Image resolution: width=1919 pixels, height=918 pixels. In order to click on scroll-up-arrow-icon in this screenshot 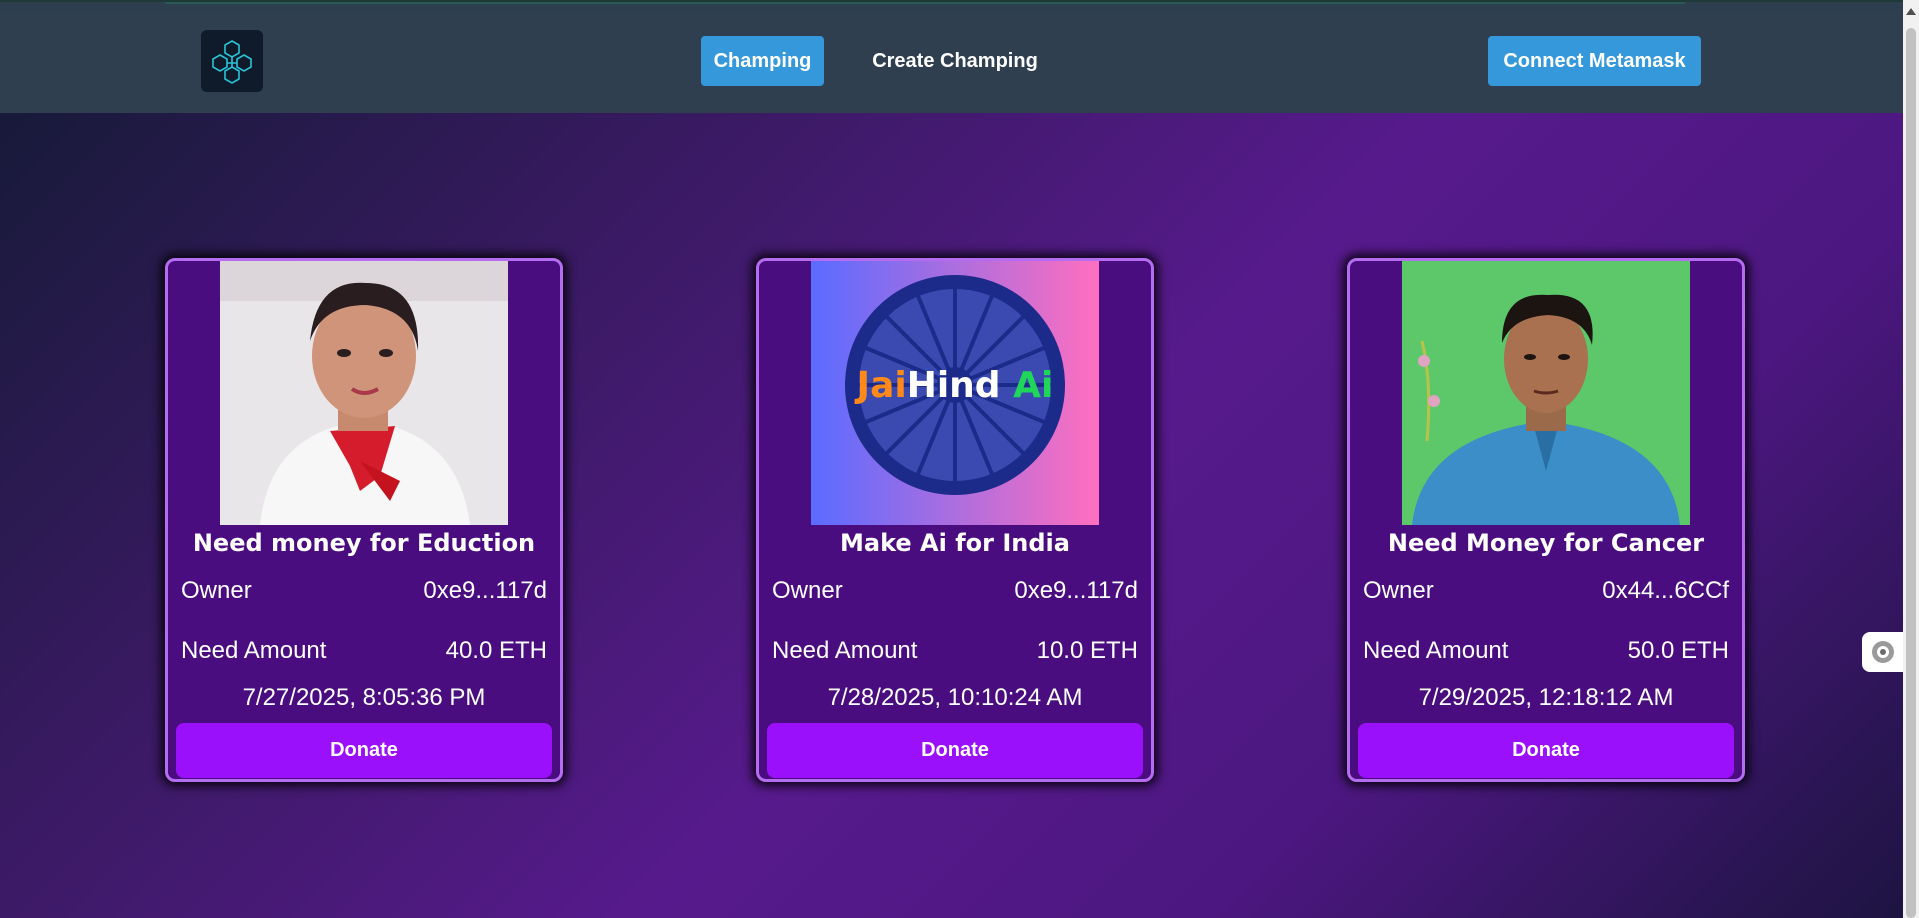, I will do `click(1911, 11)`.